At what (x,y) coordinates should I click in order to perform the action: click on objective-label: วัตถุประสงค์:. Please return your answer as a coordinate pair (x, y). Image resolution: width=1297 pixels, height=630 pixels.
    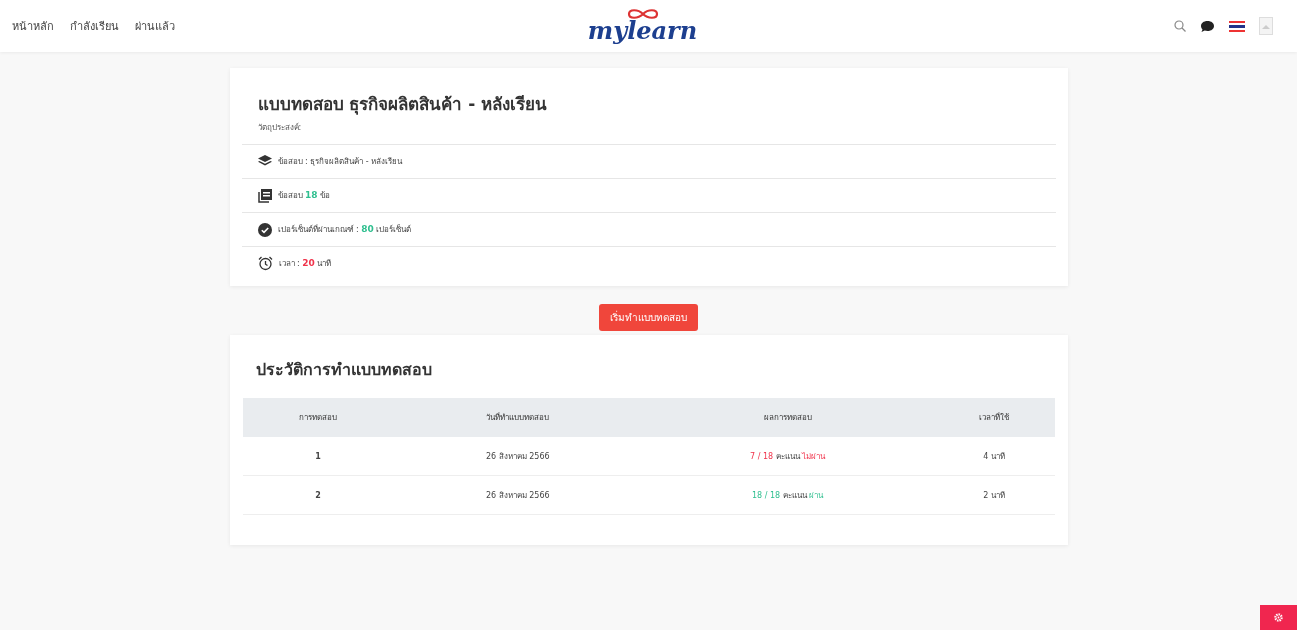
    Looking at the image, I should click on (280, 128).